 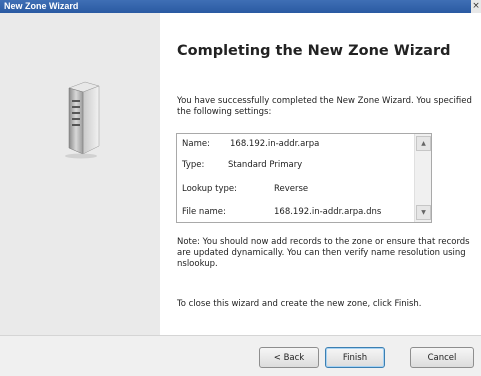 I want to click on setting-value: Reverse, so click(x=291, y=189).